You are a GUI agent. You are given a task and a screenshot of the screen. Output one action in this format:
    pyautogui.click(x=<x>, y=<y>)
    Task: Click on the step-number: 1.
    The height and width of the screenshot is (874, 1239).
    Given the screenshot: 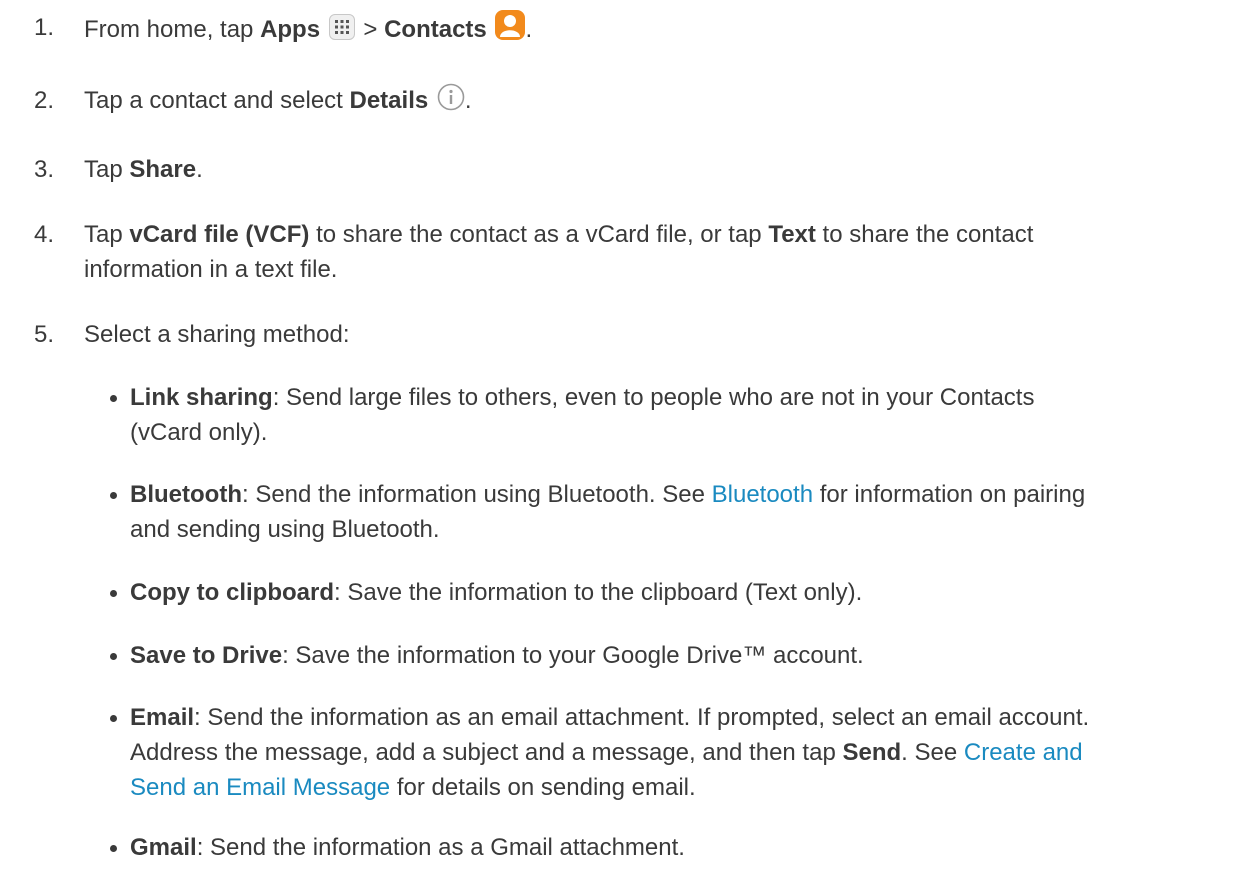 What is the action you would take?
    pyautogui.click(x=44, y=27)
    